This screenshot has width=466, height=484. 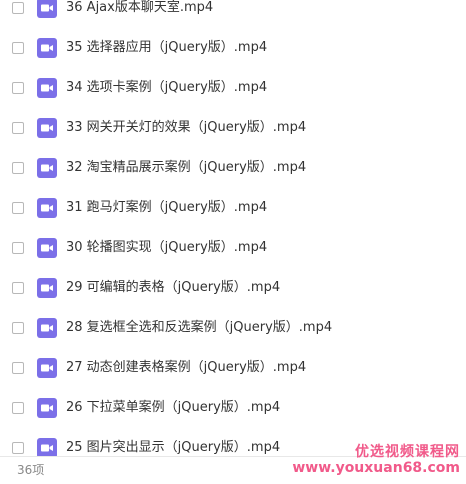 I want to click on file-name: 26 下拉菜单案例（jQuery版）.mp4, so click(x=173, y=408).